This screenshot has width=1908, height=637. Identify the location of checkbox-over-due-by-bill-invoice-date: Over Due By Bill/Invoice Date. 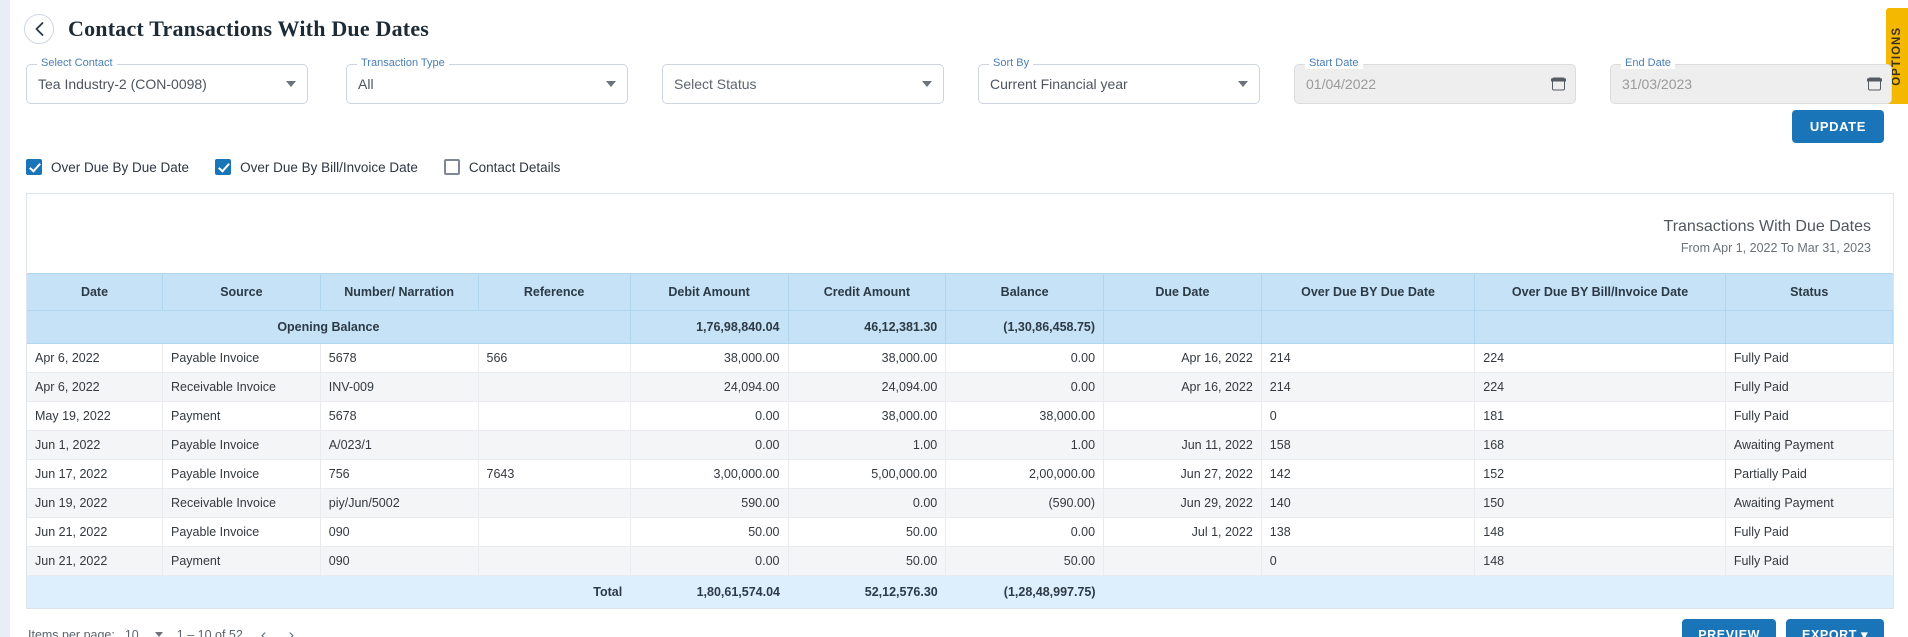
(316, 167).